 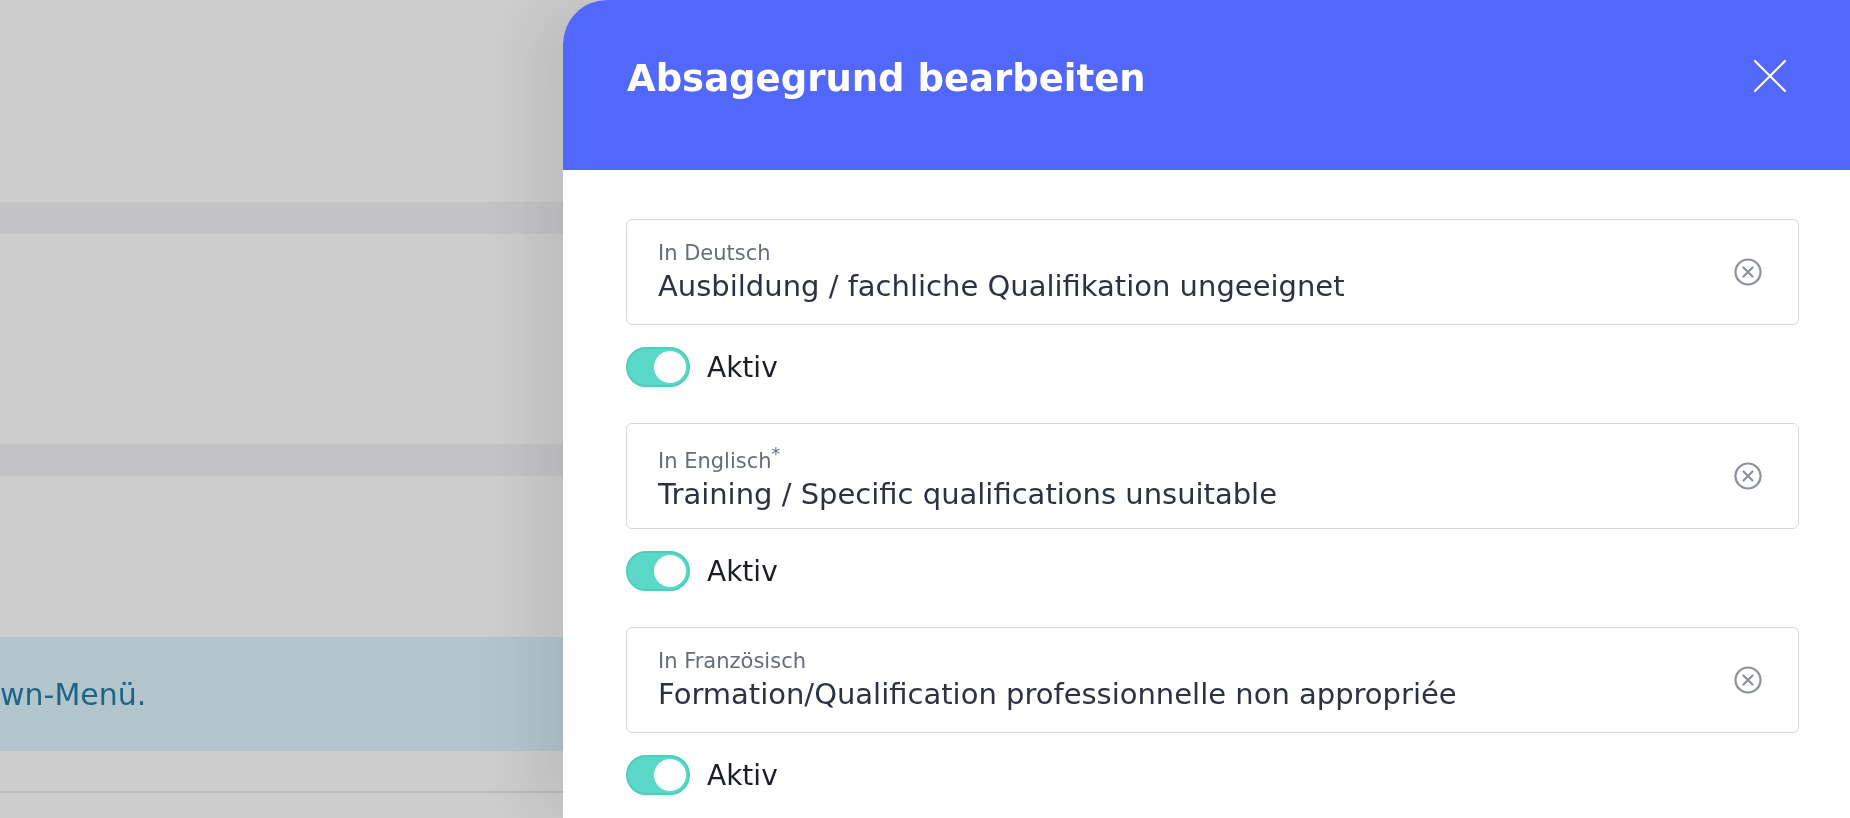 What do you see at coordinates (73, 694) in the screenshot?
I see `banner-text: wn-Menü.` at bounding box center [73, 694].